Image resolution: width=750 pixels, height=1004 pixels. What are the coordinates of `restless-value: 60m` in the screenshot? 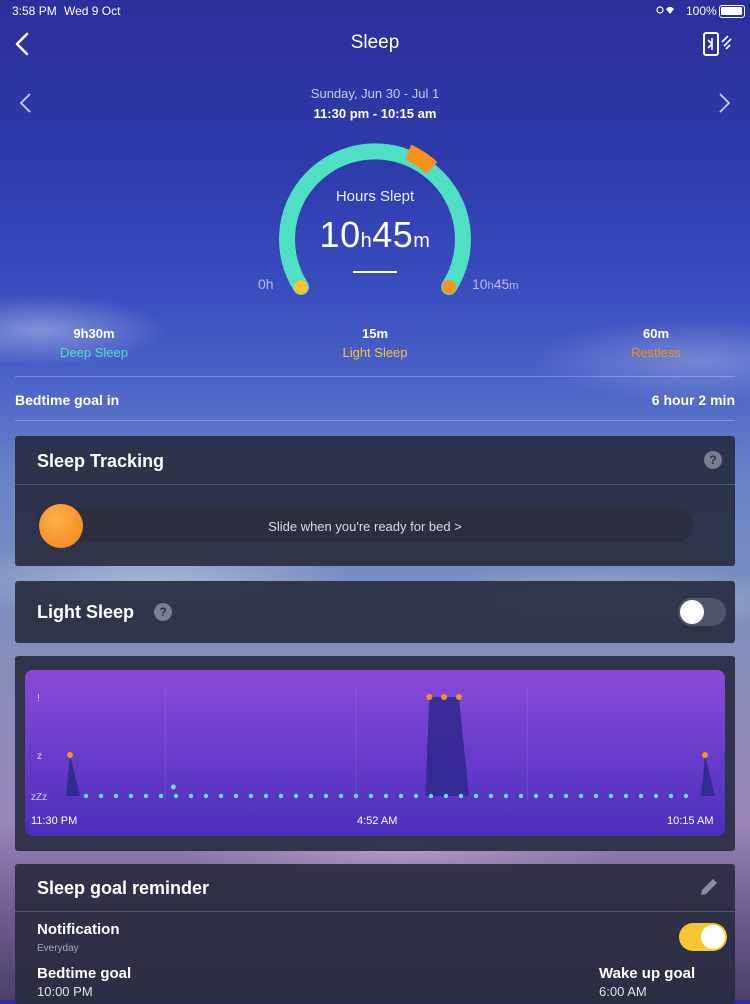 It's located at (656, 333).